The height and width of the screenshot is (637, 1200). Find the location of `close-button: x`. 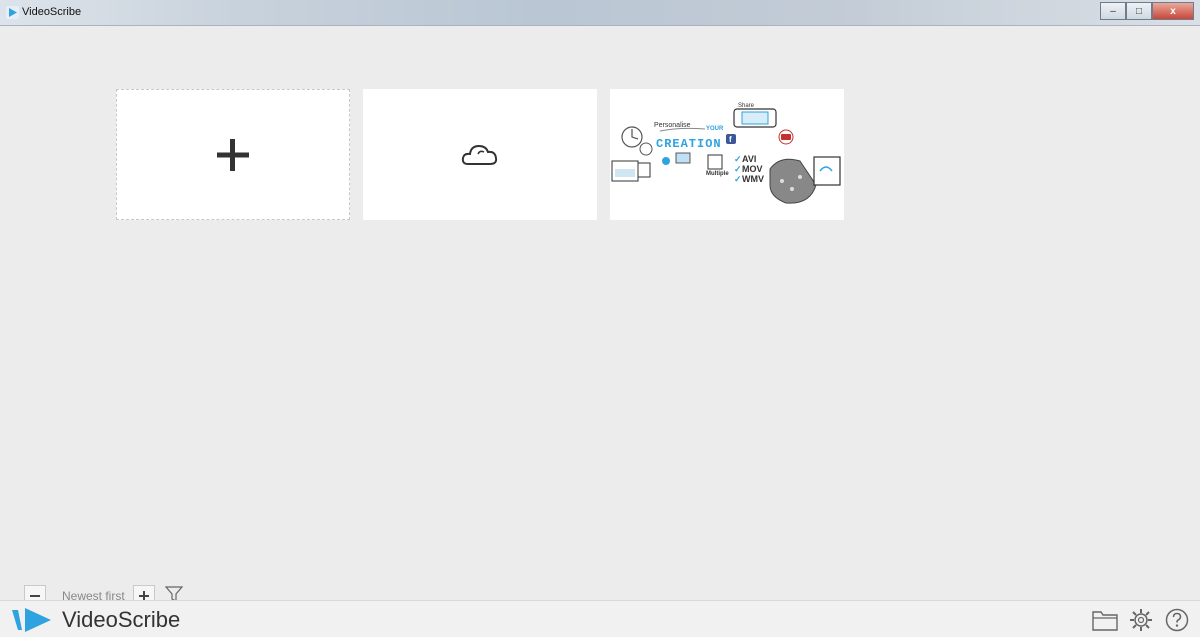

close-button: x is located at coordinates (1173, 11).